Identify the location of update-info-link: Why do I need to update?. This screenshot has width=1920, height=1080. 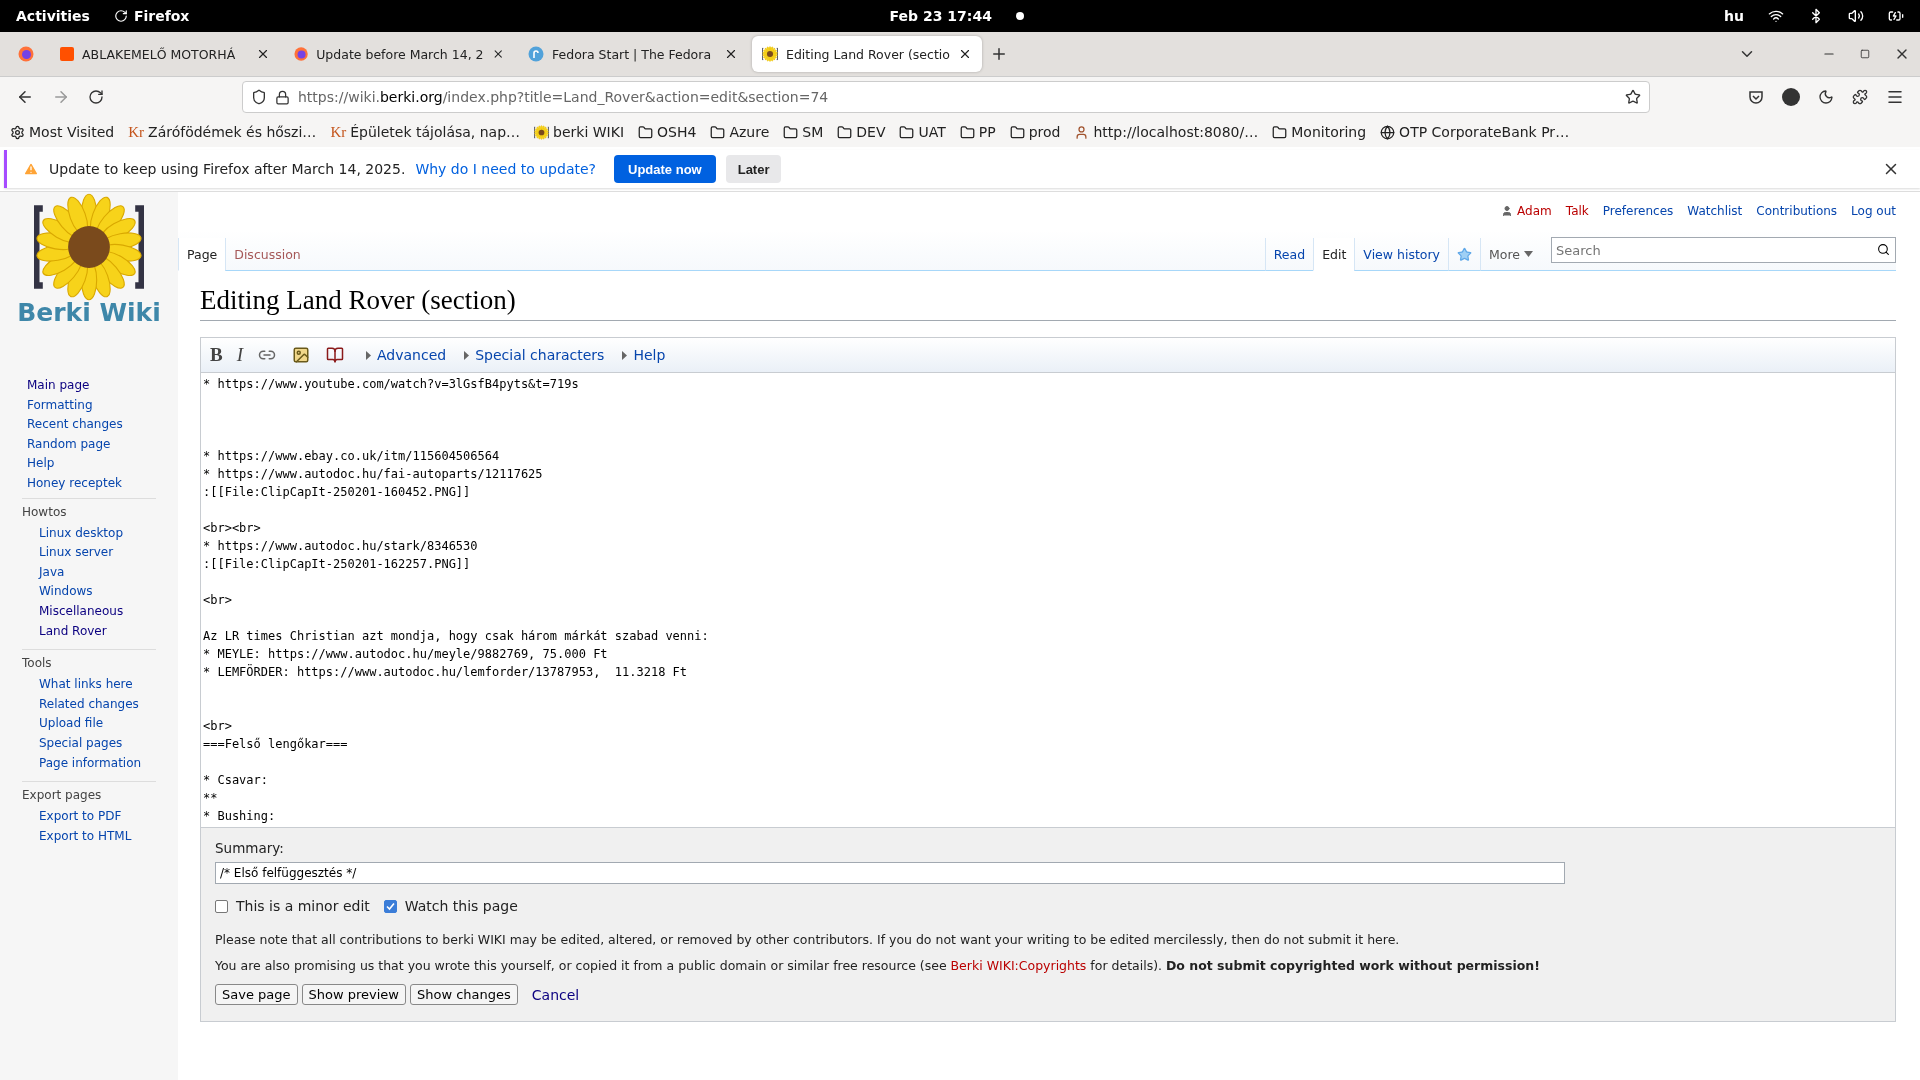
(505, 169).